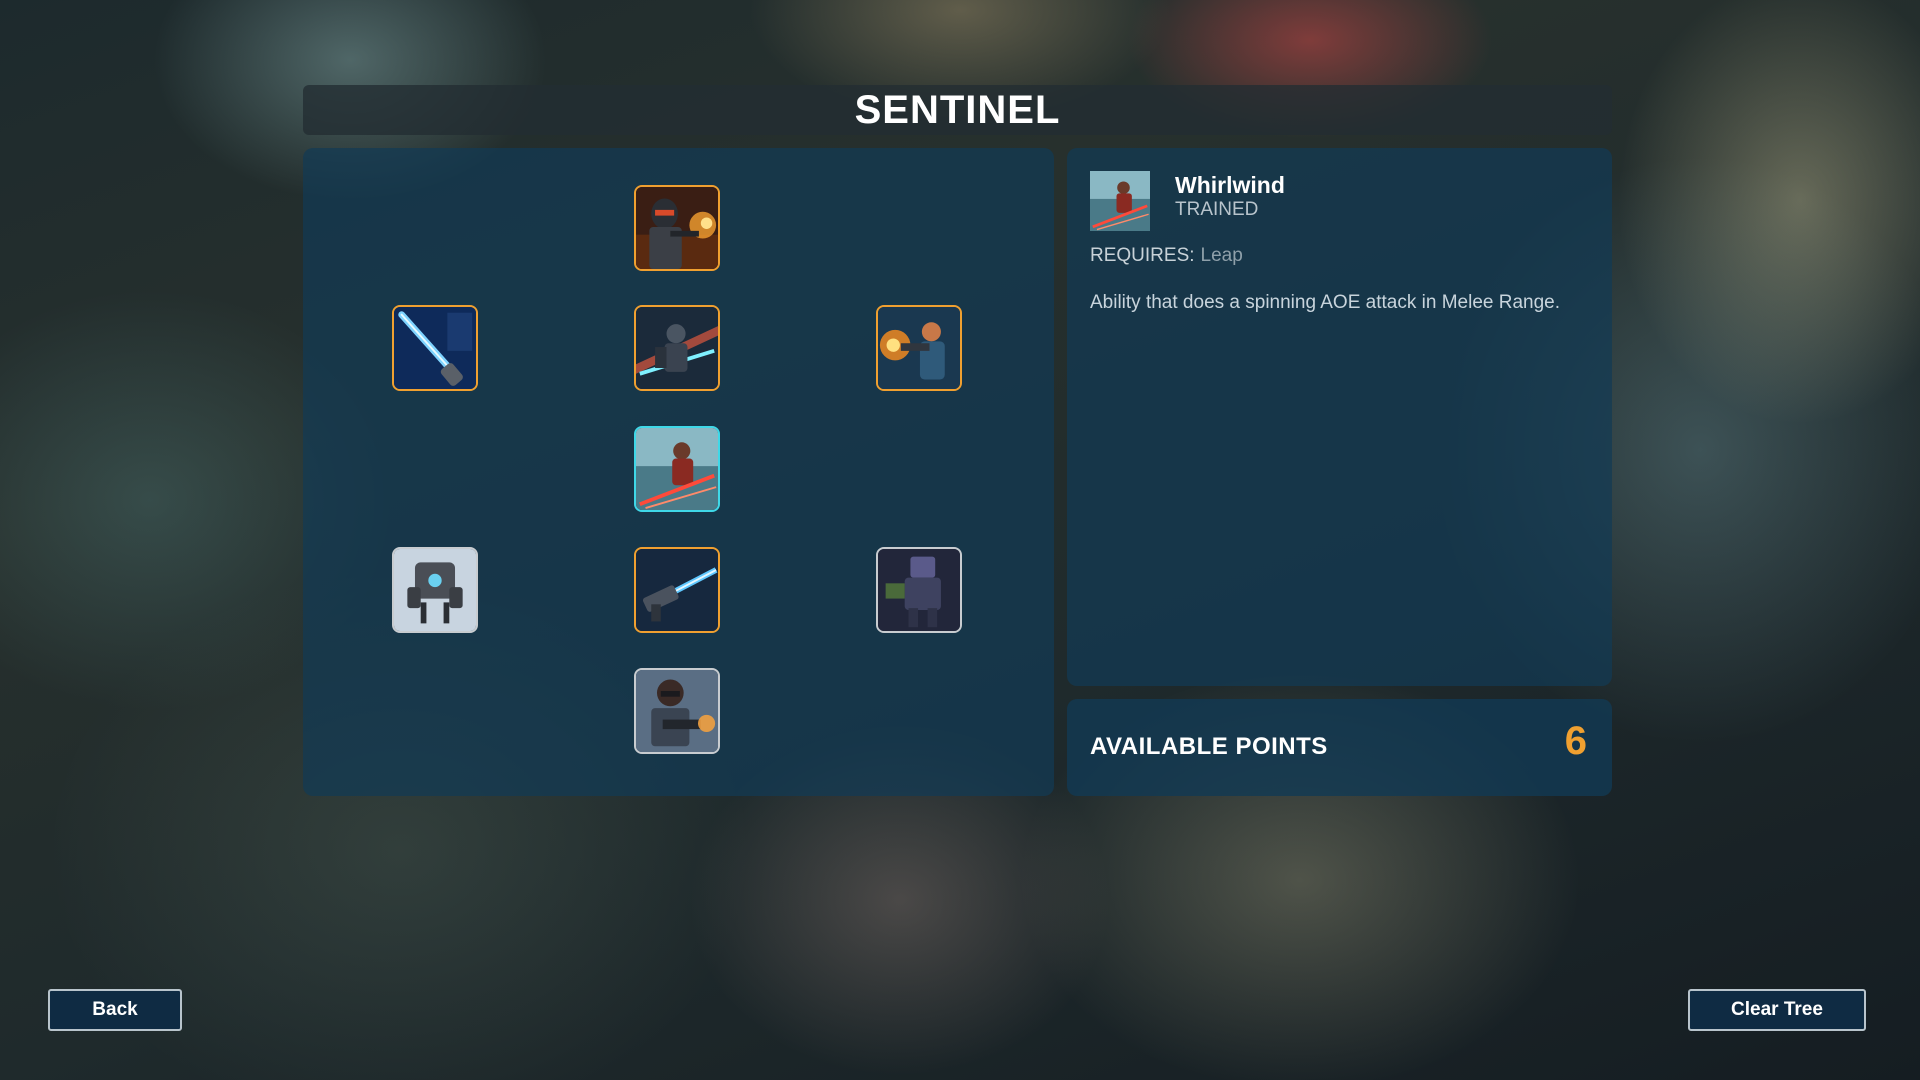 The height and width of the screenshot is (1080, 1920). I want to click on combat-drone-icon, so click(435, 590).